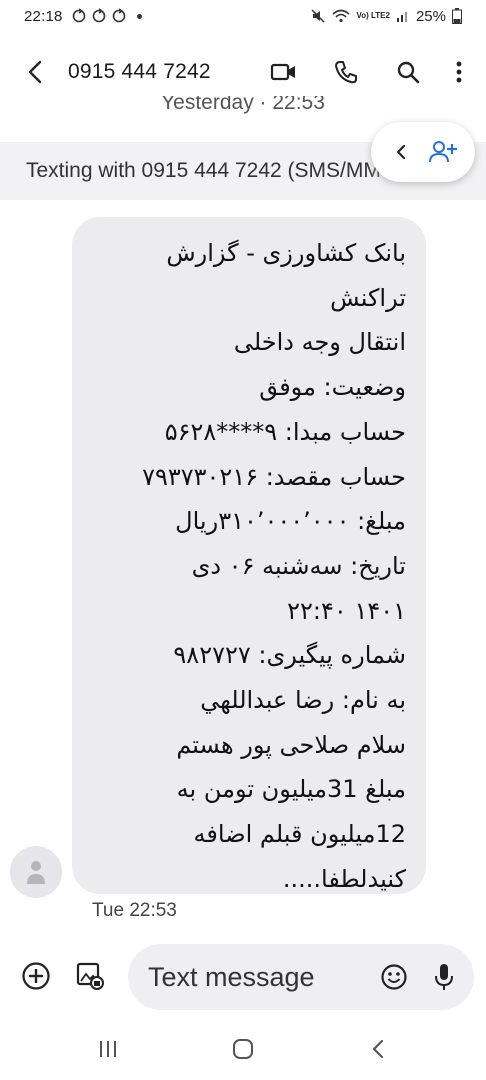  What do you see at coordinates (299, 834) in the screenshot?
I see `message-line: 12میلیون قبلم اضافه` at bounding box center [299, 834].